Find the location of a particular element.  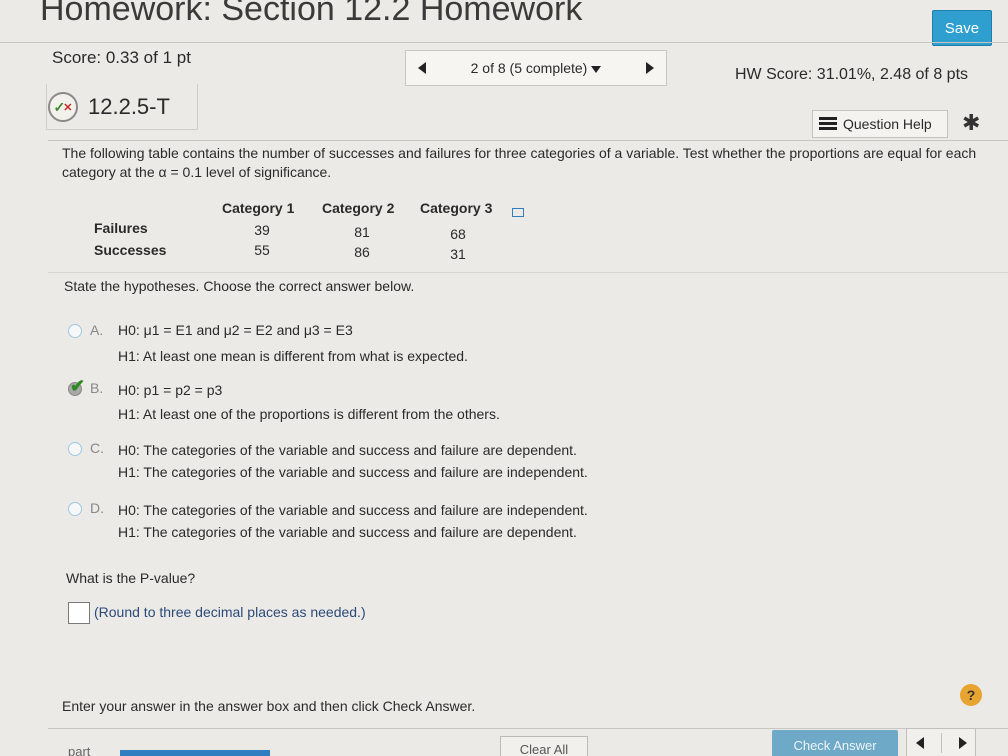

question-navigator: 2 of 8 (5 complete) is located at coordinates (536, 68).